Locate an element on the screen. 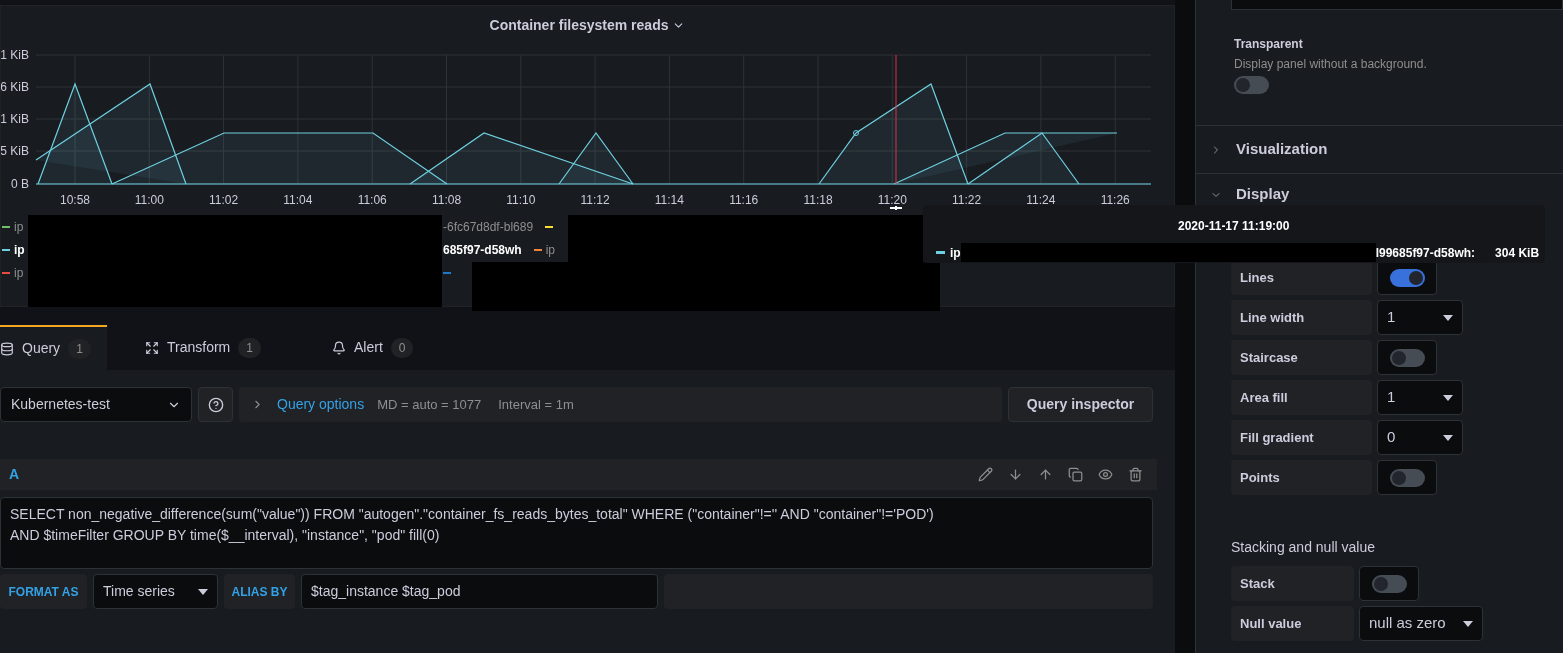 This screenshot has height=653, width=1563. interval-text: Interval = 1m is located at coordinates (536, 404).